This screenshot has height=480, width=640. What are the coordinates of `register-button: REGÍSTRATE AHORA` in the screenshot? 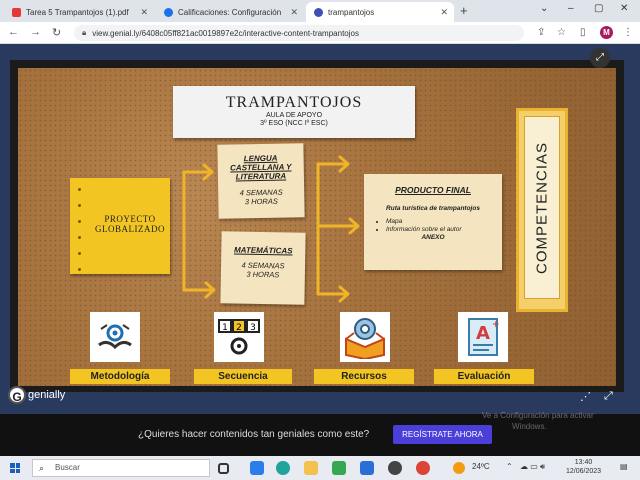 It's located at (442, 434).